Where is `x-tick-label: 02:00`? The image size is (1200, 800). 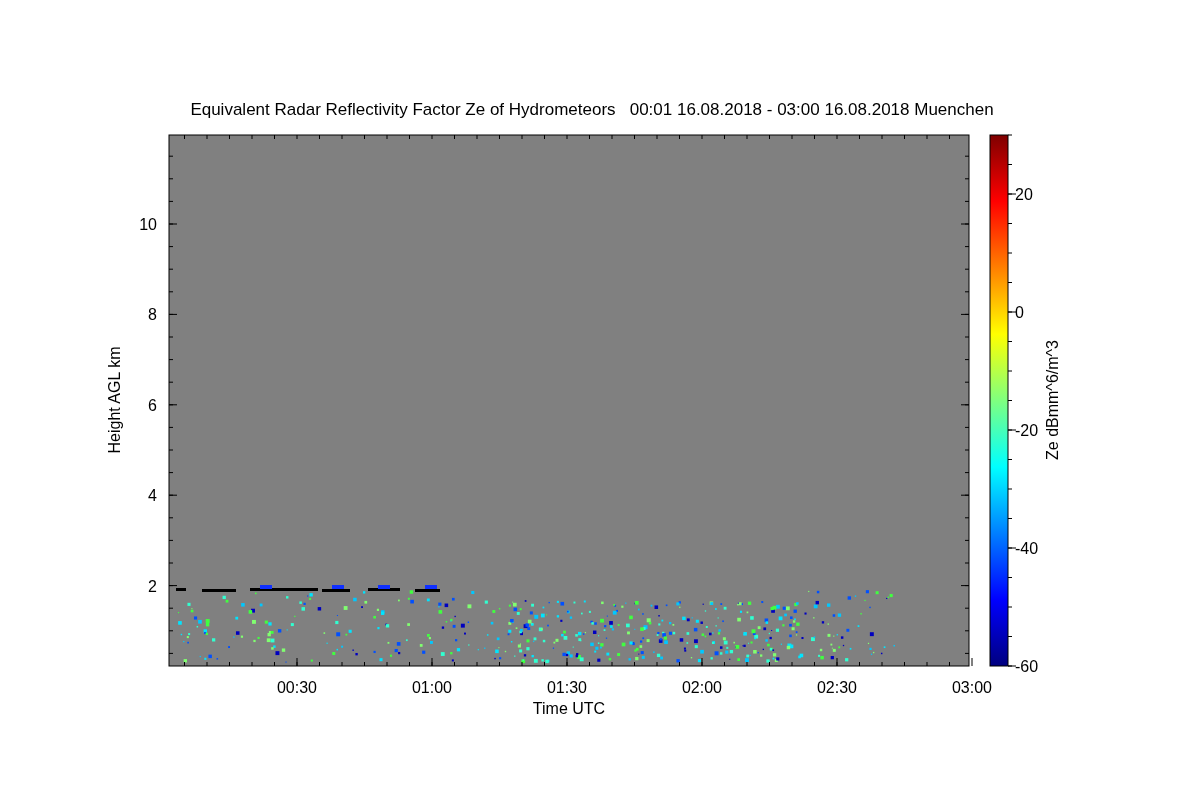
x-tick-label: 02:00 is located at coordinates (702, 687).